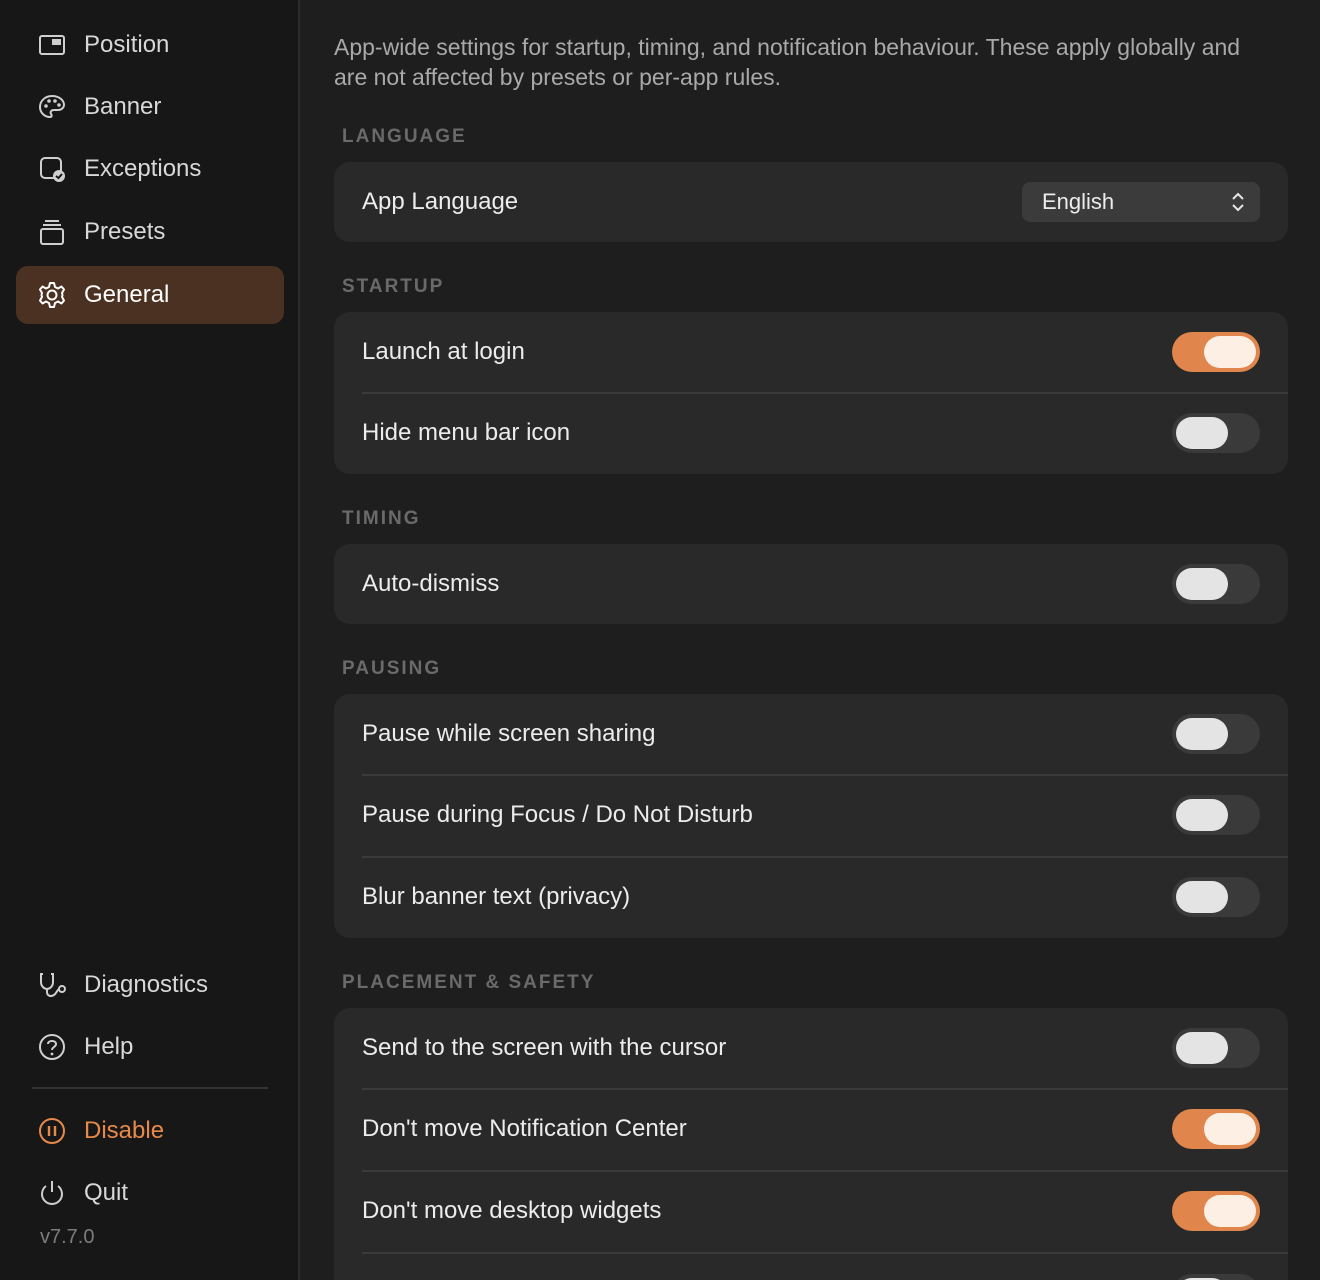 This screenshot has height=1280, width=1320. What do you see at coordinates (150, 1088) in the screenshot?
I see `sidebar-divider` at bounding box center [150, 1088].